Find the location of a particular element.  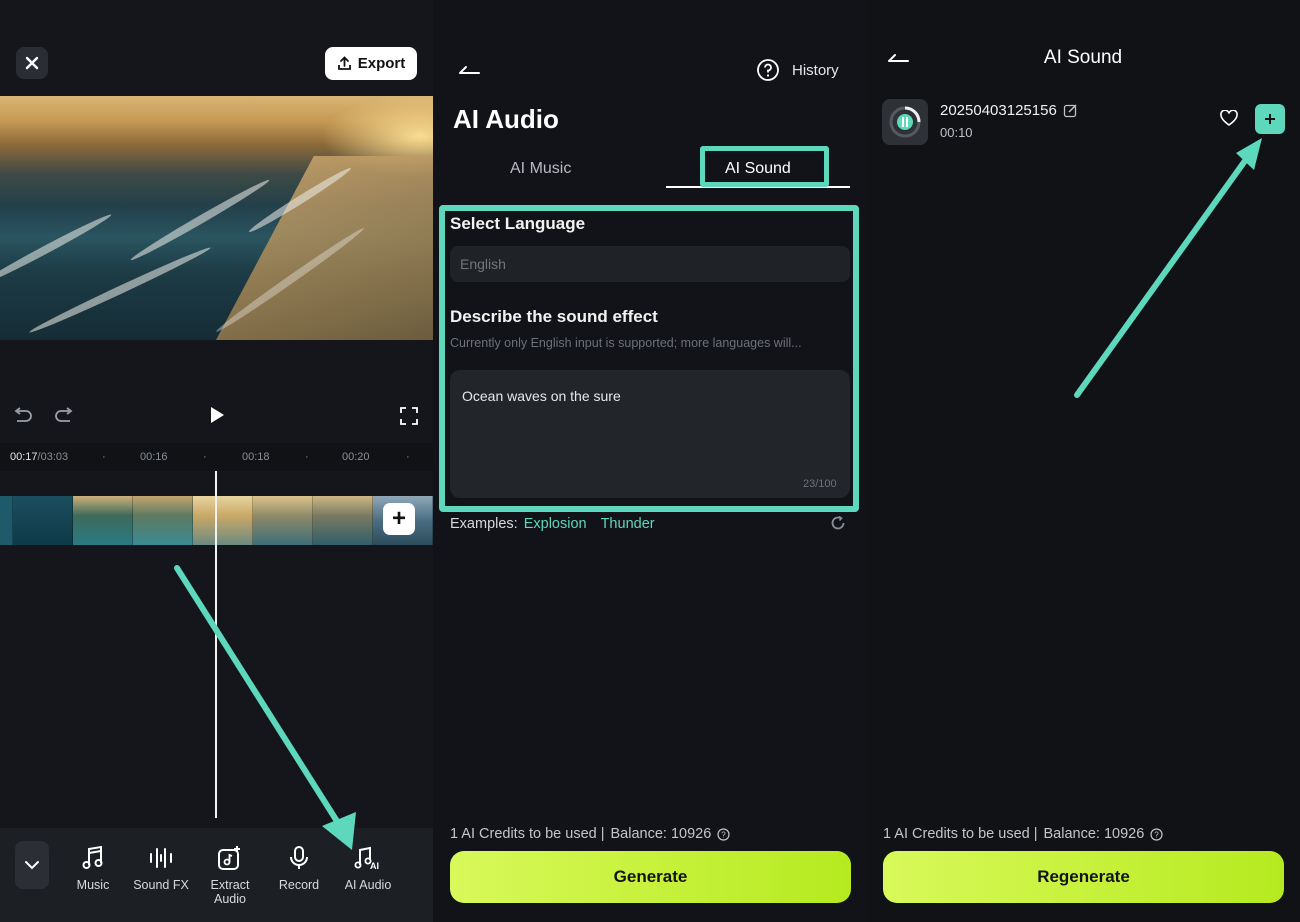

upload-icon is located at coordinates (344, 63).